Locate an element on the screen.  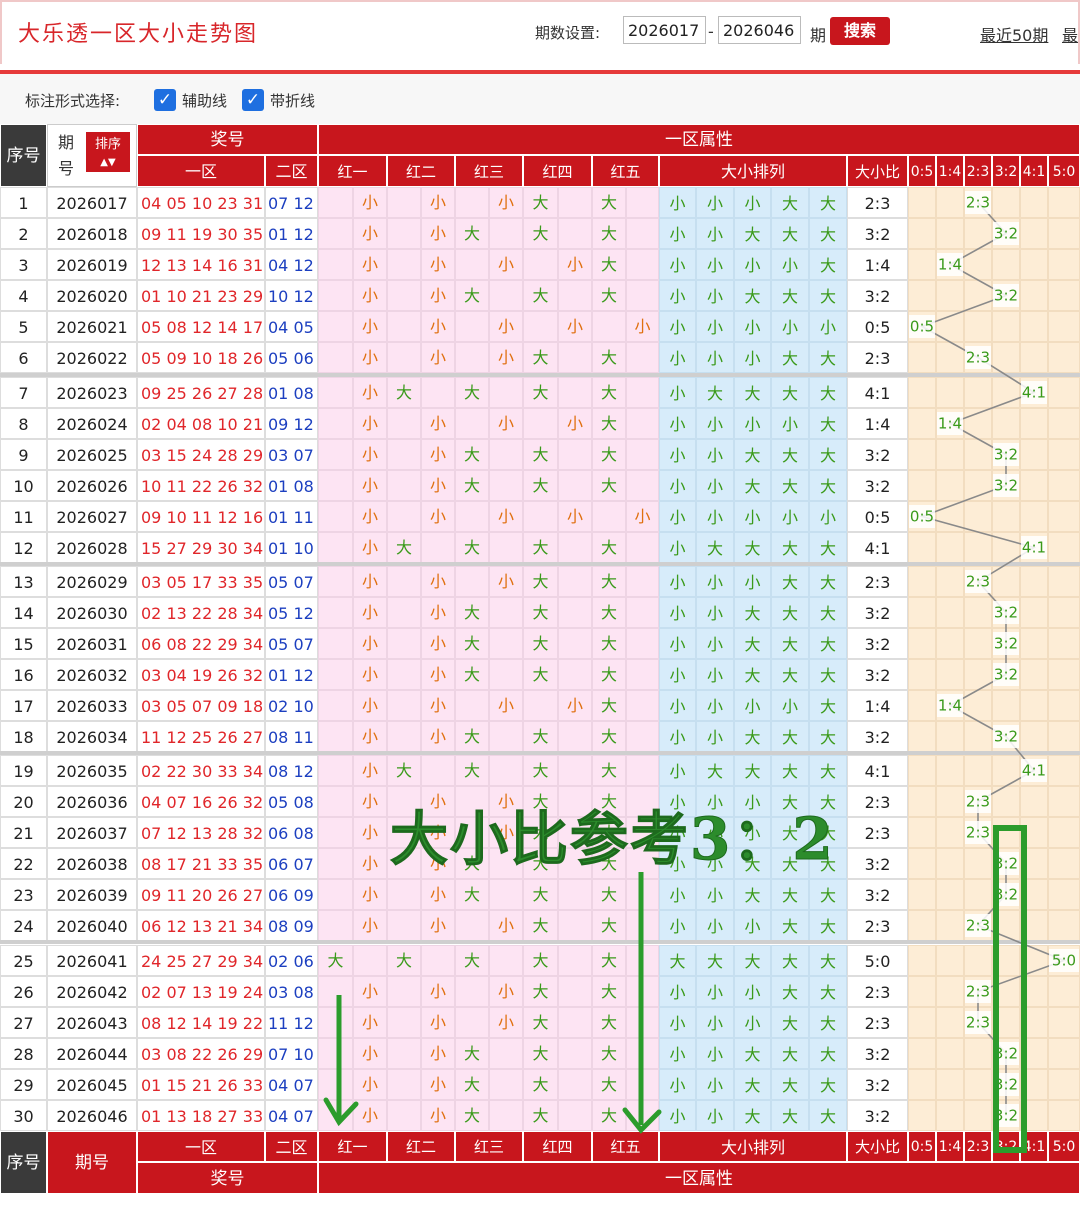
row-blue-numbers: 08 09 is located at coordinates (291, 925).